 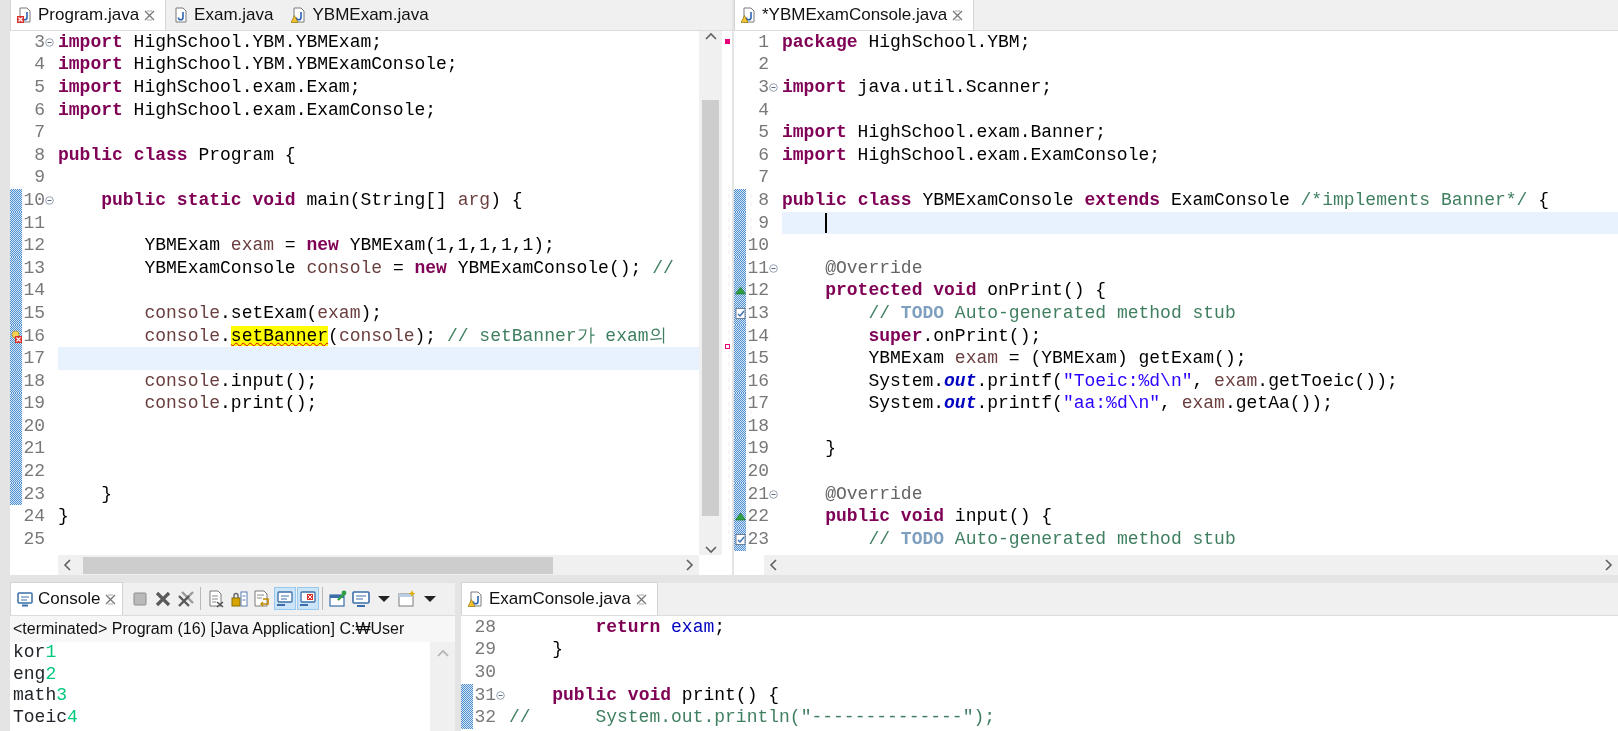 I want to click on line-number: 16, so click(x=34, y=336).